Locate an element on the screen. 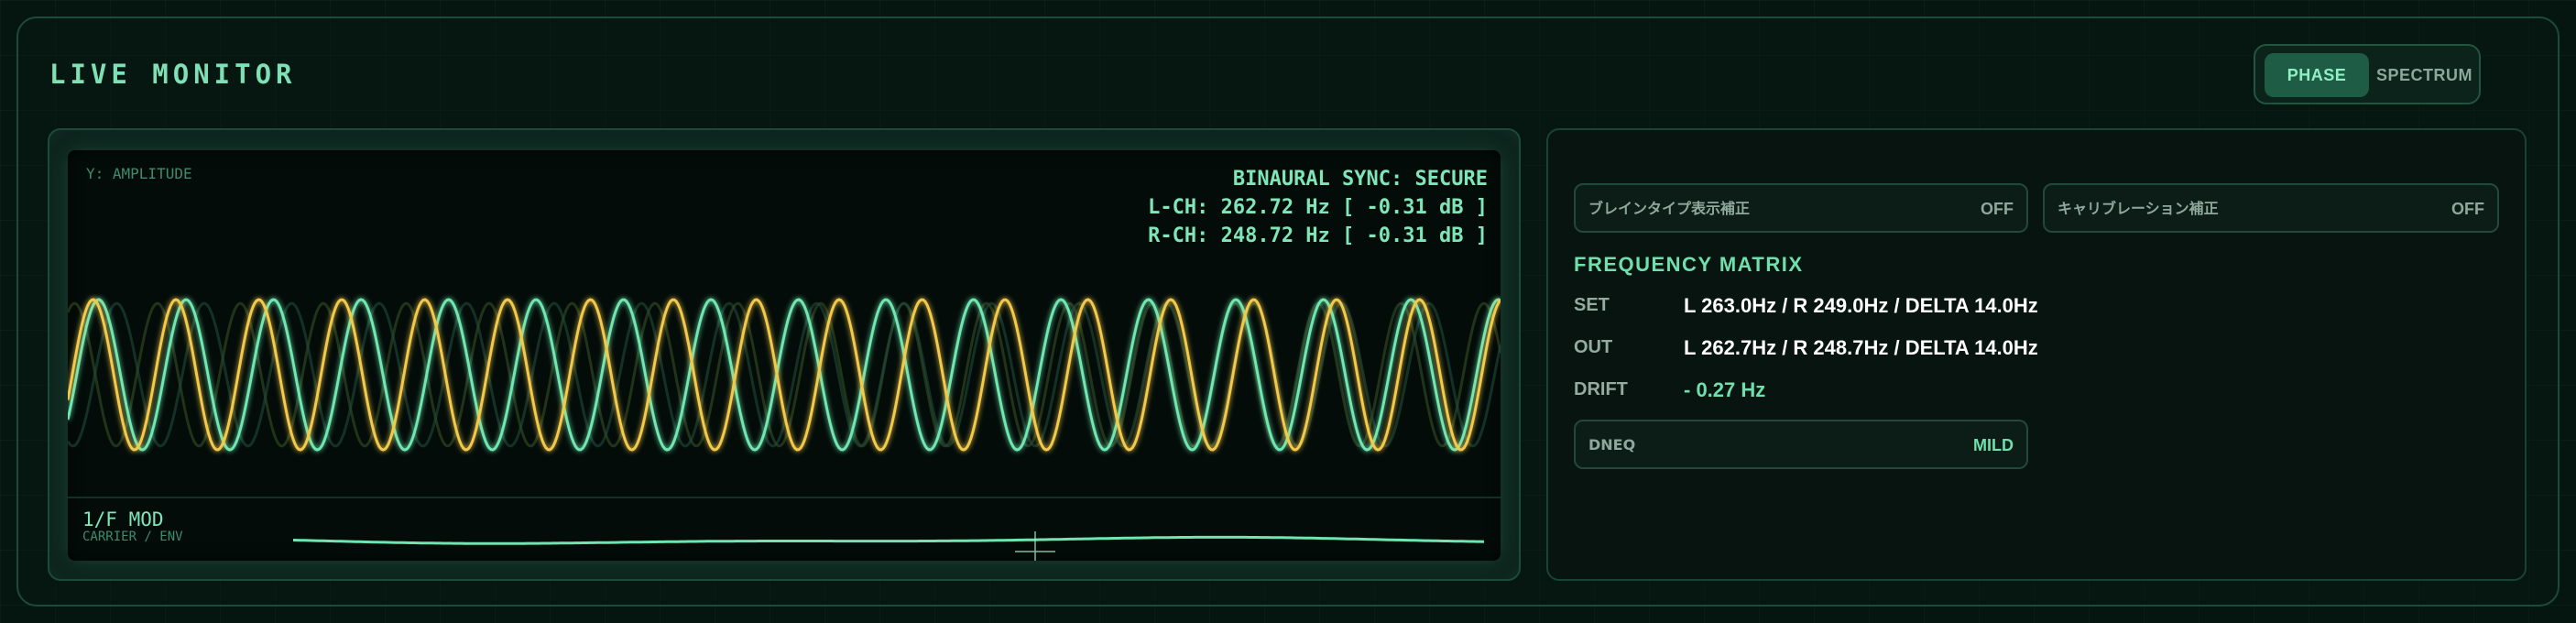 Image resolution: width=2576 pixels, height=623 pixels. modulation-envelope is located at coordinates (889, 546).